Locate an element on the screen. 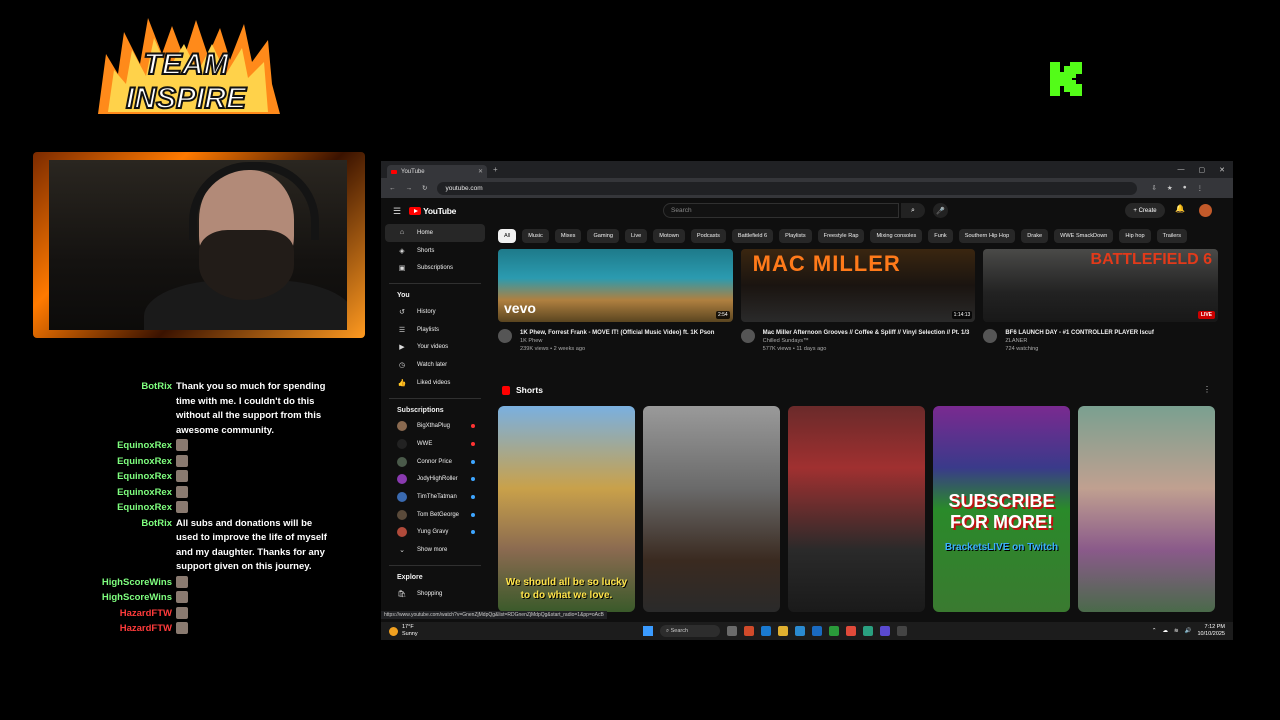 This screenshot has height=720, width=1280. browser-tab: YouTube ✕ is located at coordinates (437, 171).